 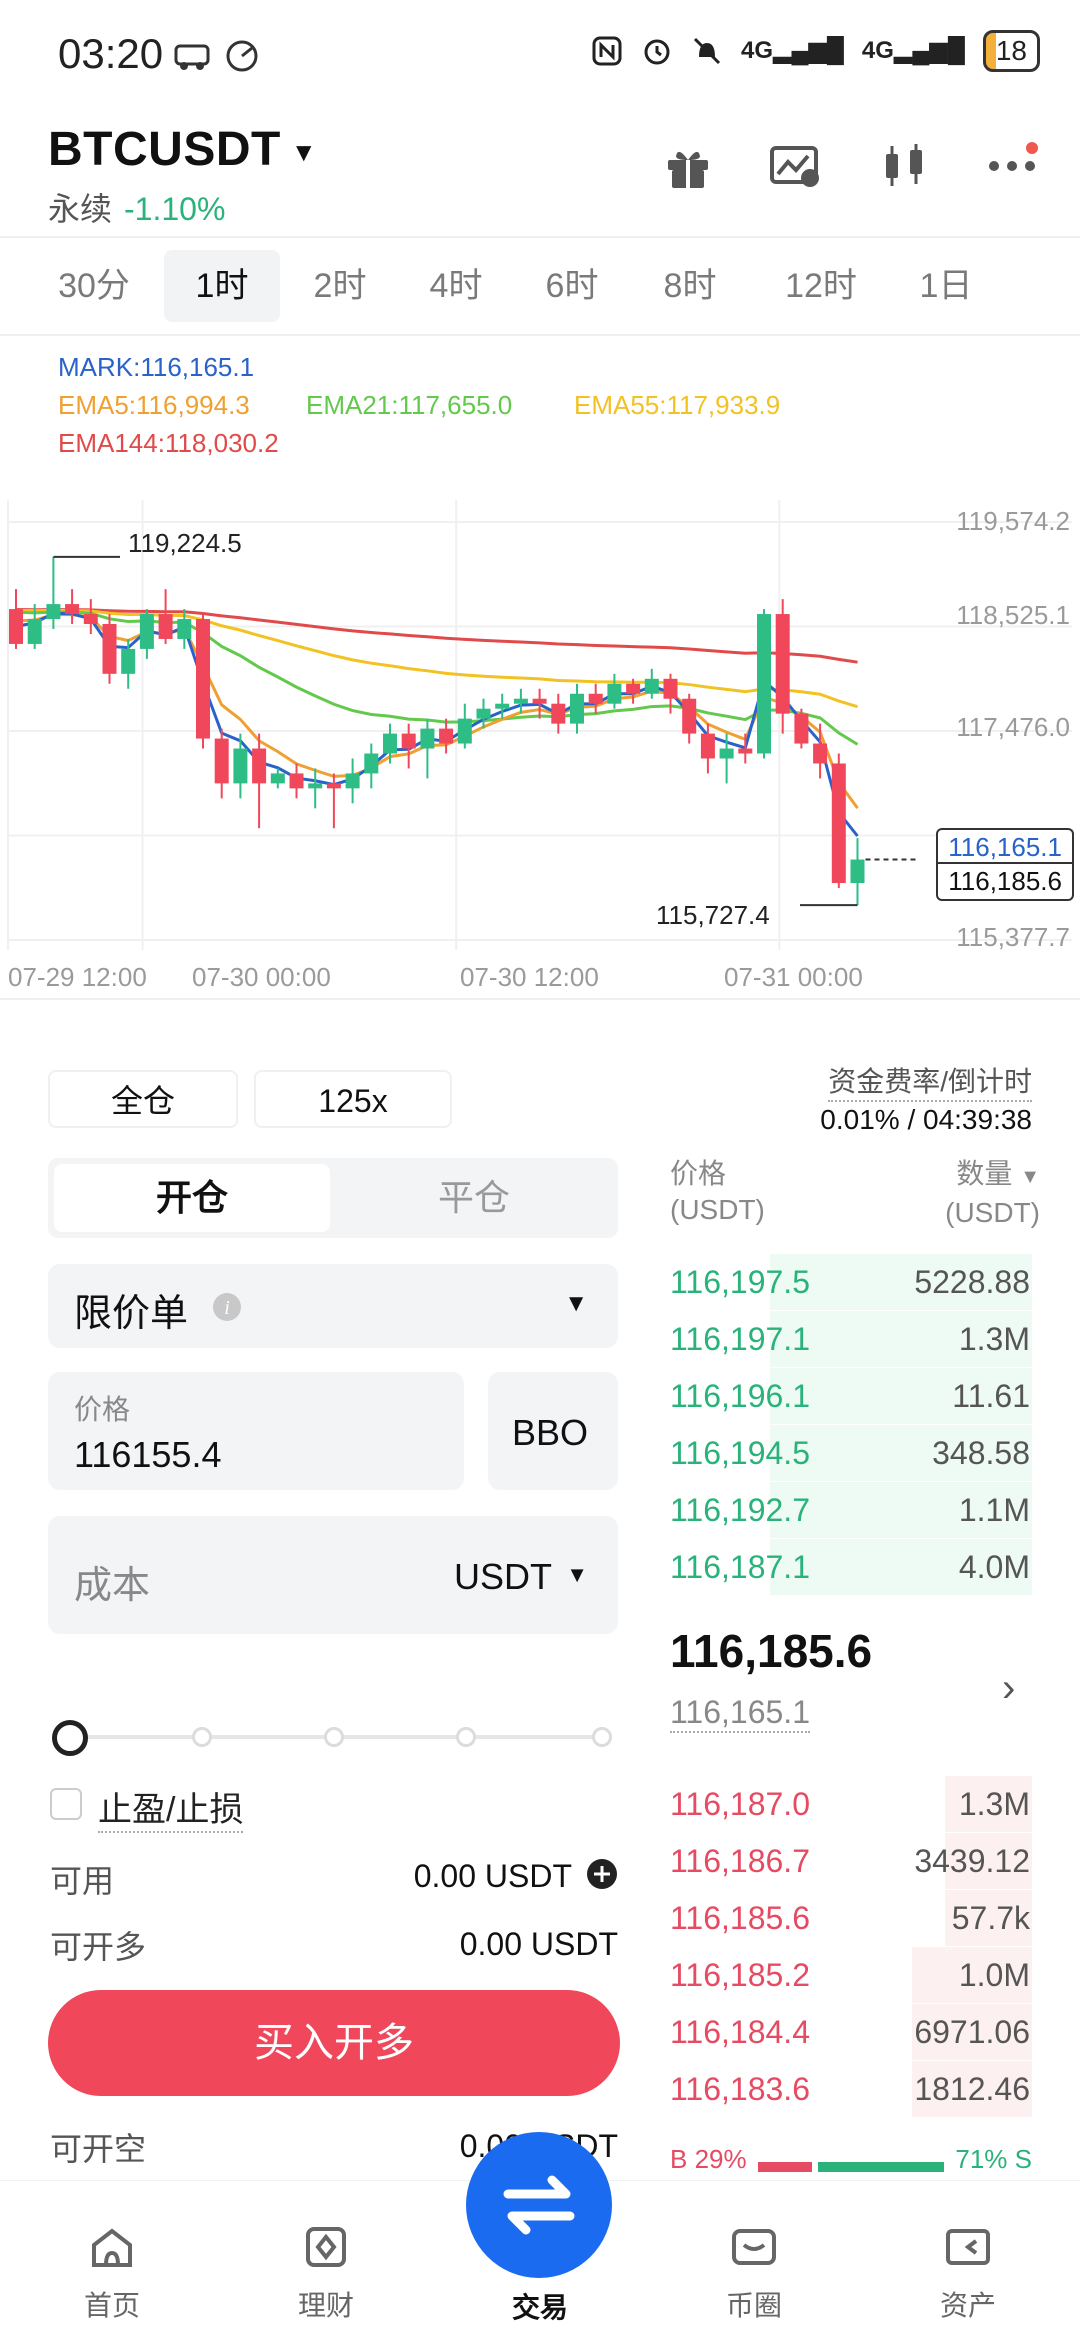 I want to click on more-icon, so click(x=1012, y=166).